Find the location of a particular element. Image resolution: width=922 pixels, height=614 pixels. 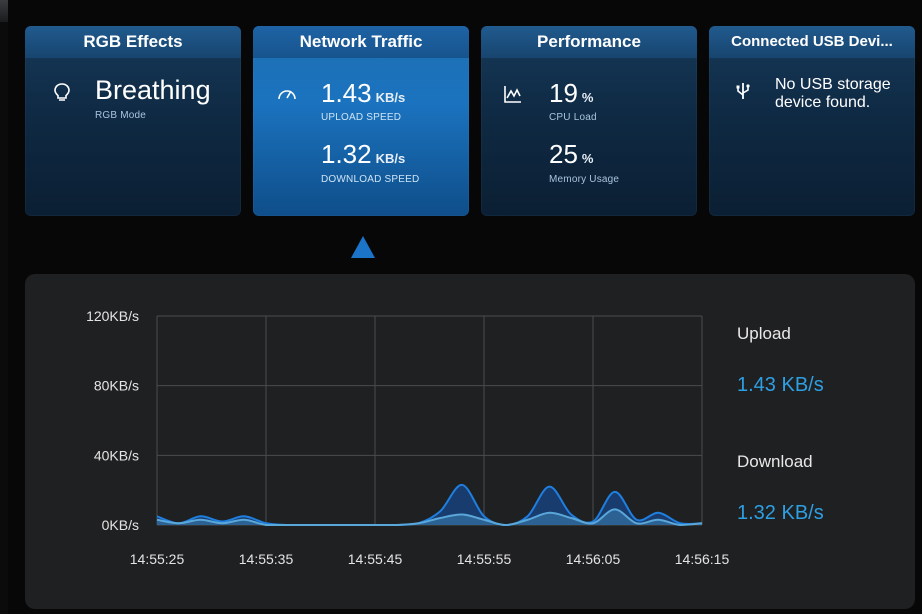

lightbulb-icon is located at coordinates (62, 92).